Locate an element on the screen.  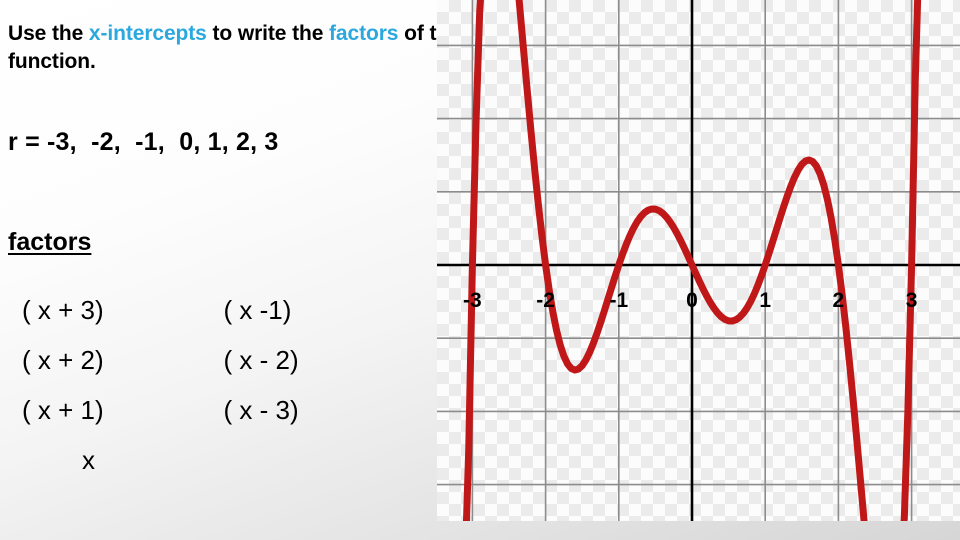
roots-line: r = -3, -2, -1, 0, 1, 2, 3 is located at coordinates (143, 142).